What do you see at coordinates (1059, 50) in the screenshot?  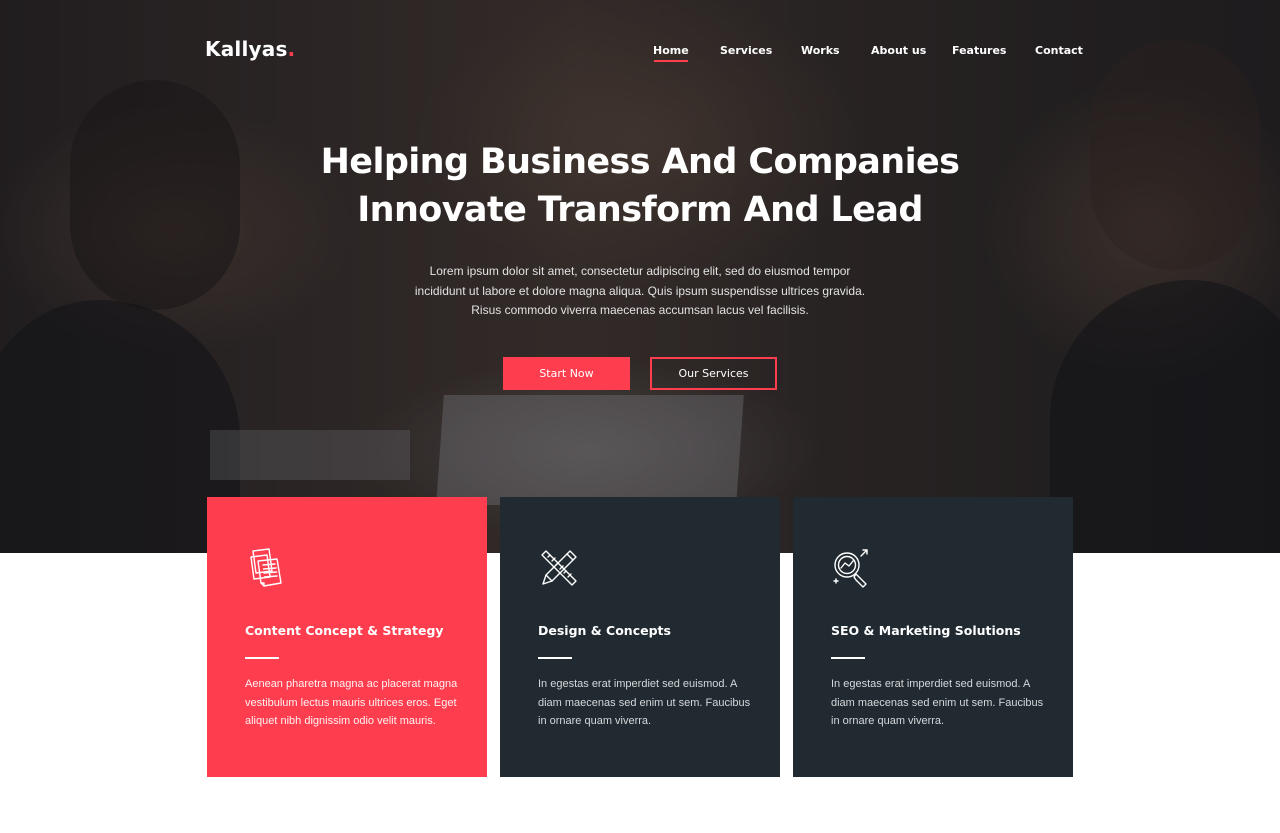 I see `nav-item-contact: Contact` at bounding box center [1059, 50].